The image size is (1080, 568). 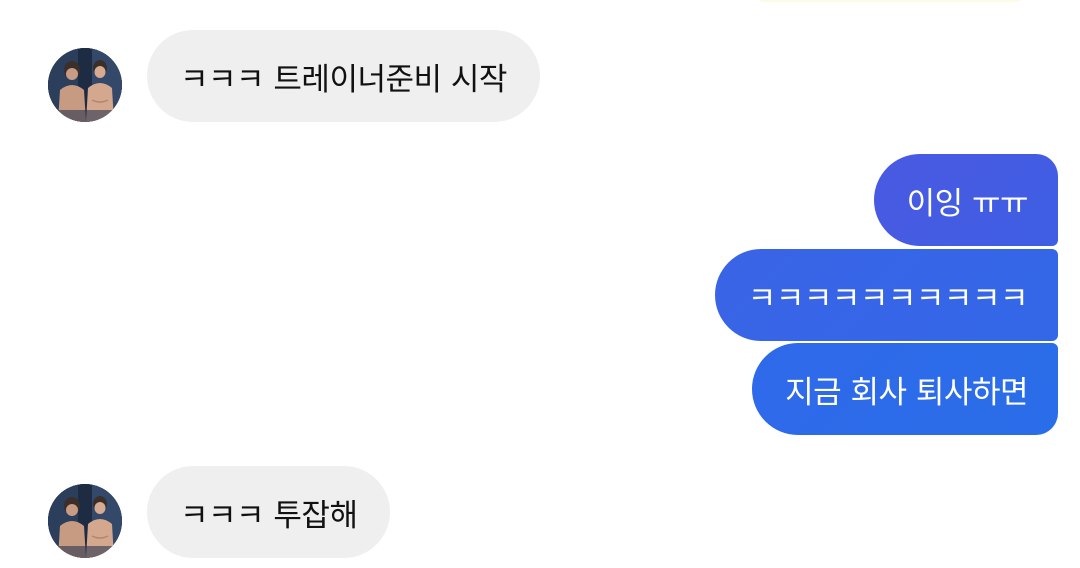 I want to click on incoming-message-bubble: ㅋㅋㅋ 투잡해, so click(x=269, y=512).